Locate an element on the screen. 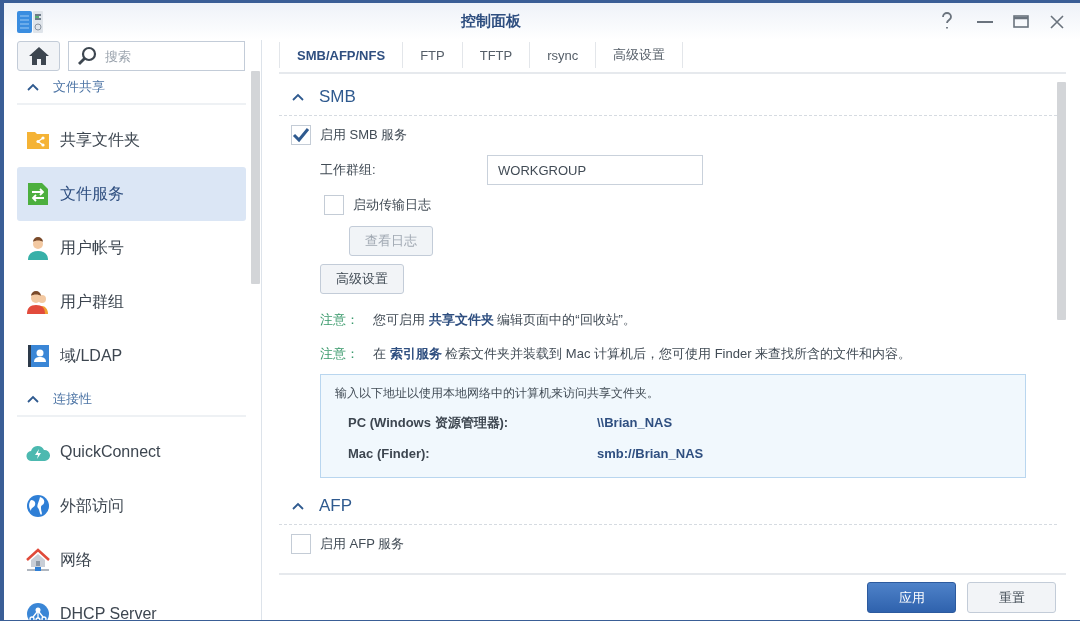 Image resolution: width=1080 pixels, height=621 pixels. file-transfer-icon is located at coordinates (38, 194).